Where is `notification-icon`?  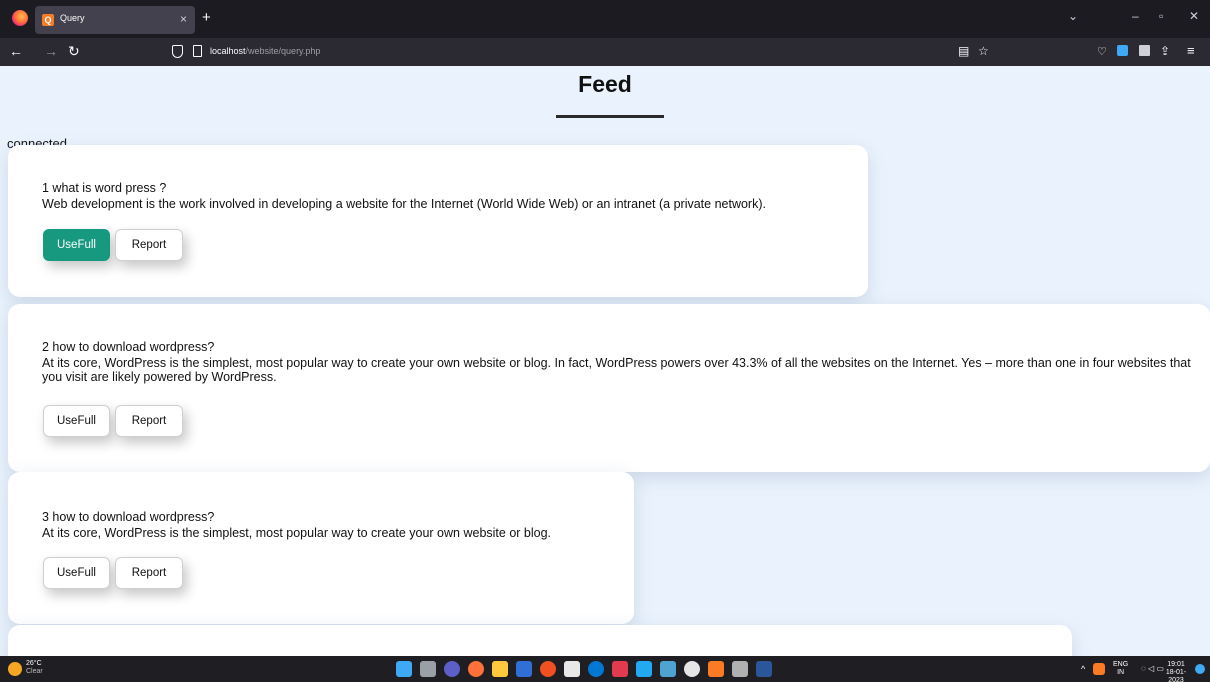 notification-icon is located at coordinates (1200, 669).